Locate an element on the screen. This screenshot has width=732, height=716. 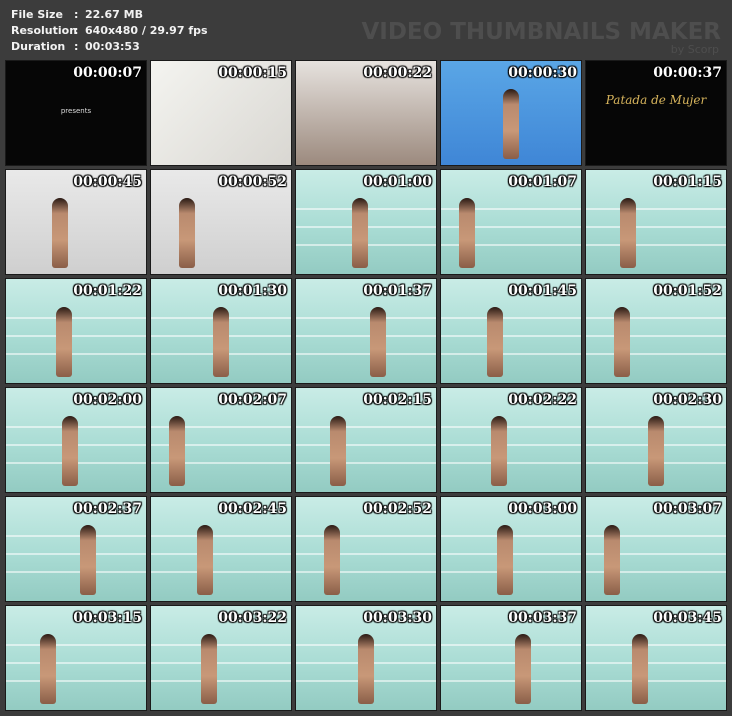
thumbnail-timestamp: 00:02:22 is located at coordinates (542, 400).